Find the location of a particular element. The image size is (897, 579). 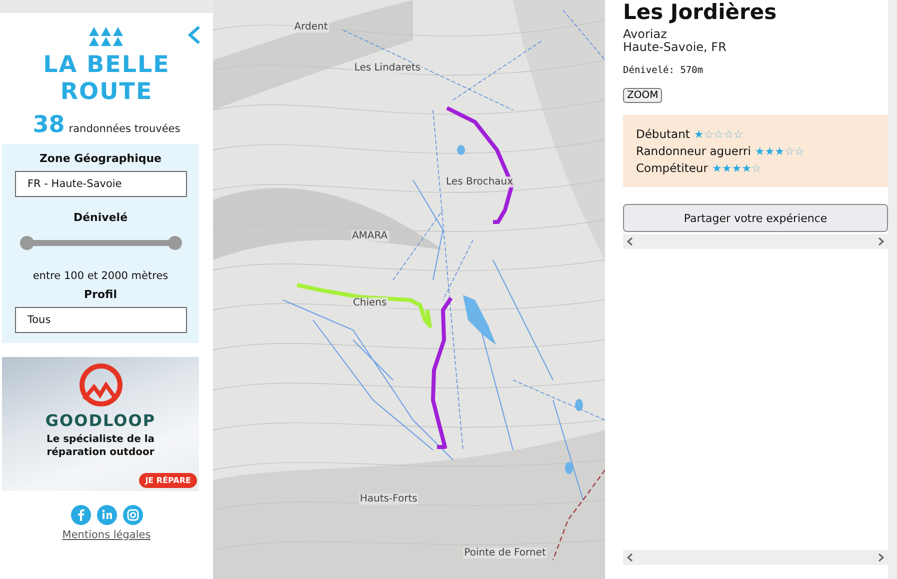

ad-tagline: Le spécialiste de la réparation outdoor is located at coordinates (101, 446).